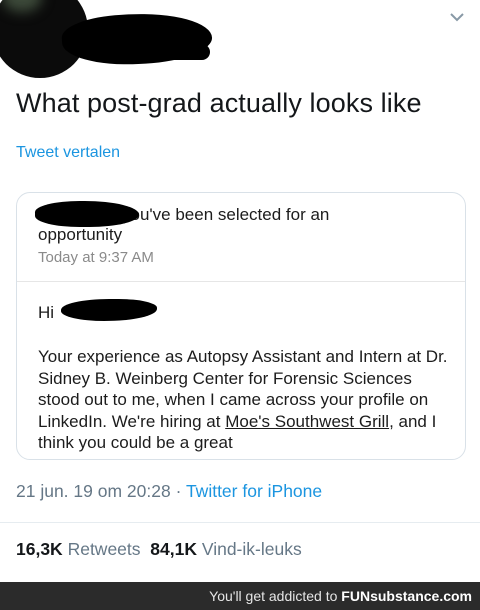 The height and width of the screenshot is (610, 480). What do you see at coordinates (226, 214) in the screenshot?
I see `email-subject-line1: you've been selected for an` at bounding box center [226, 214].